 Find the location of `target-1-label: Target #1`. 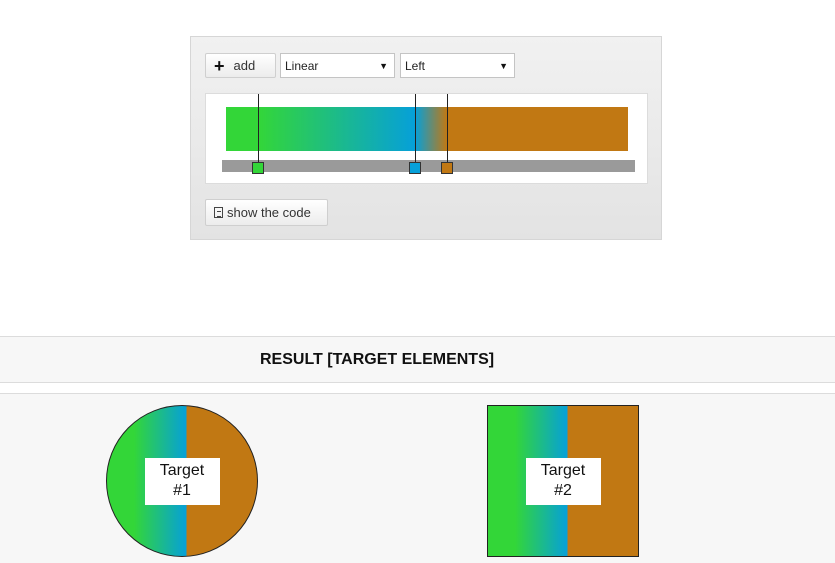

target-1-label: Target #1 is located at coordinates (182, 481).